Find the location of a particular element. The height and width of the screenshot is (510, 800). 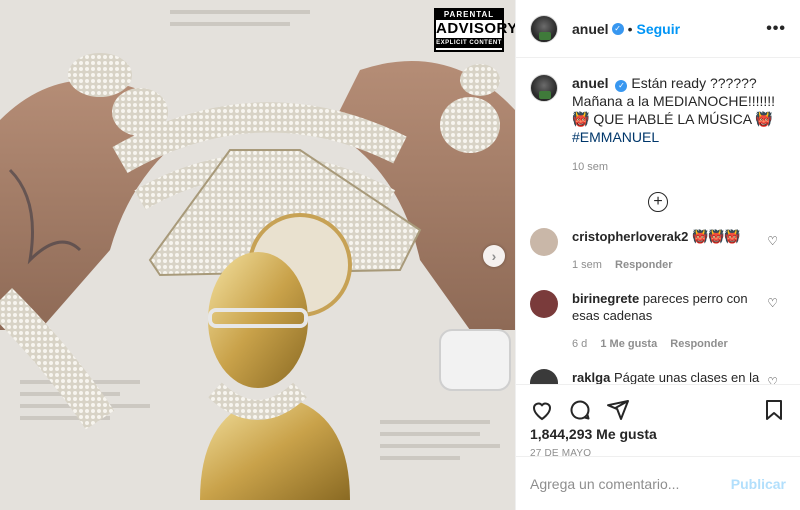

advisory-line-2: ADVISORY is located at coordinates (475, 28).